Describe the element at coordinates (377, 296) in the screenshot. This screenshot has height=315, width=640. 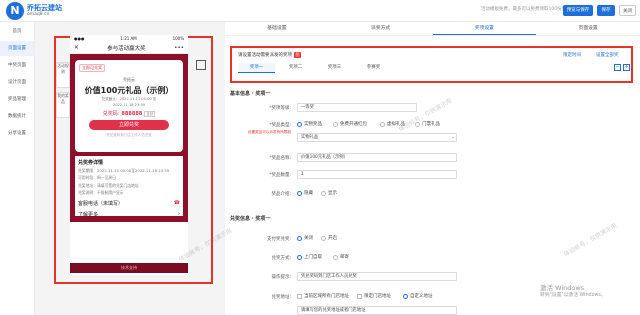
I see `addr-option-limited-label: 限定门店地址` at that location.